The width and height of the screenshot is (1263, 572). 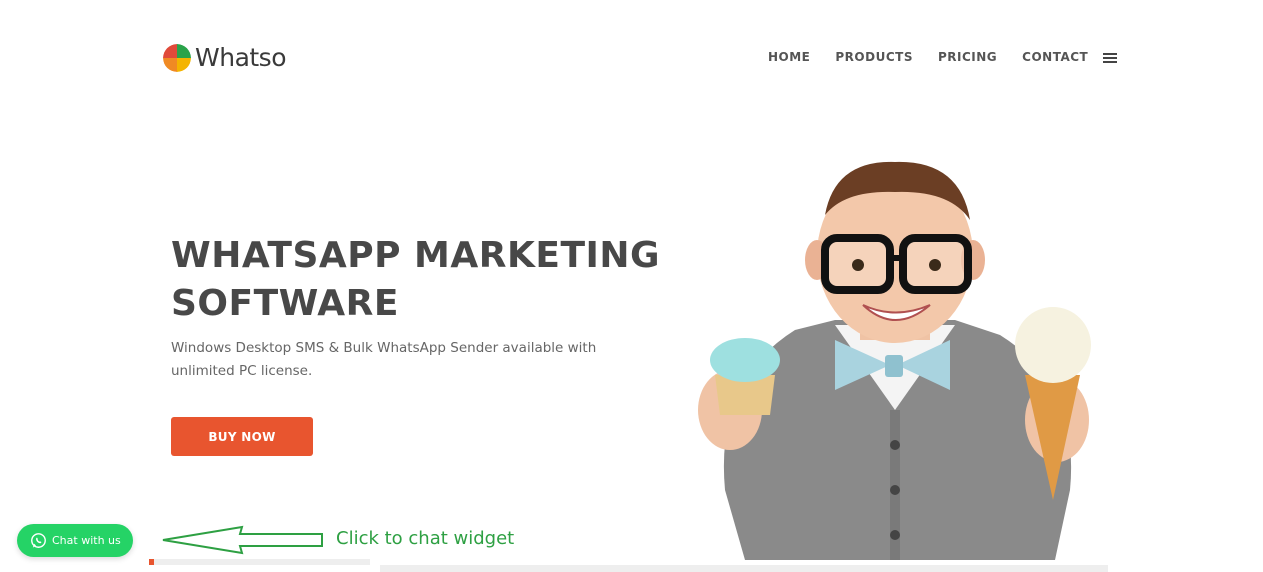 I want to click on nav-products: PRODUCTS, so click(x=874, y=57).